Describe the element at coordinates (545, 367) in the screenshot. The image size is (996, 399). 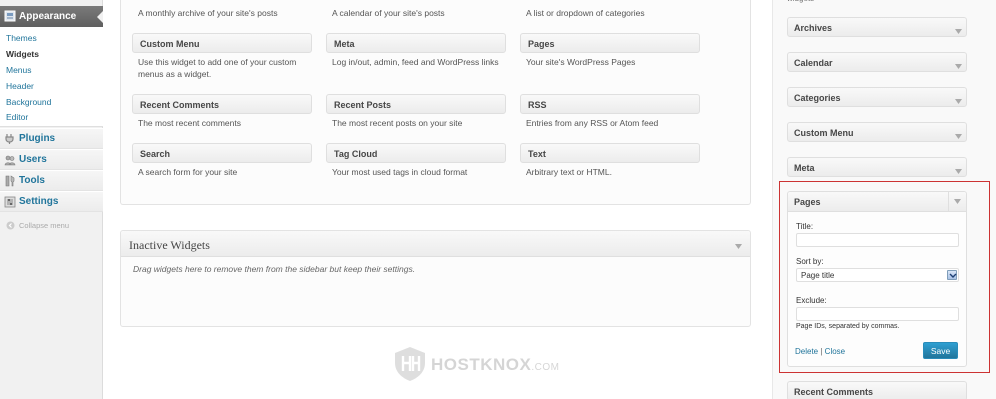
I see `watermark-tld: .COM` at that location.